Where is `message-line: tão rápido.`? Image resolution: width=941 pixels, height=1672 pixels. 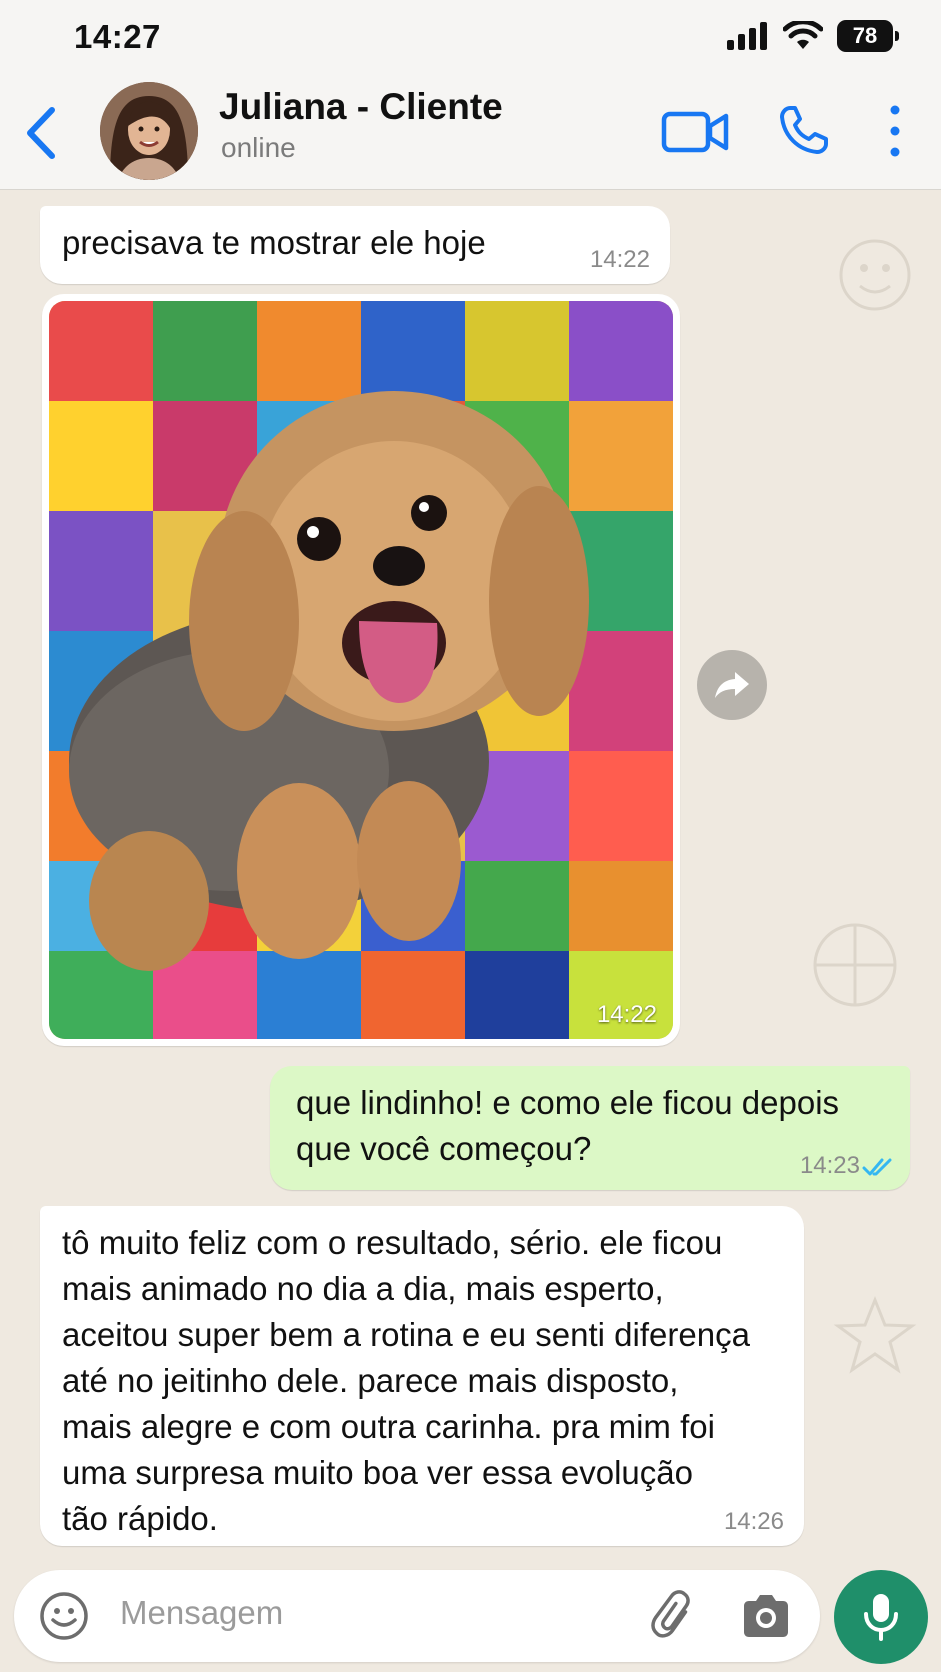
message-line: tão rápido. is located at coordinates (140, 1518).